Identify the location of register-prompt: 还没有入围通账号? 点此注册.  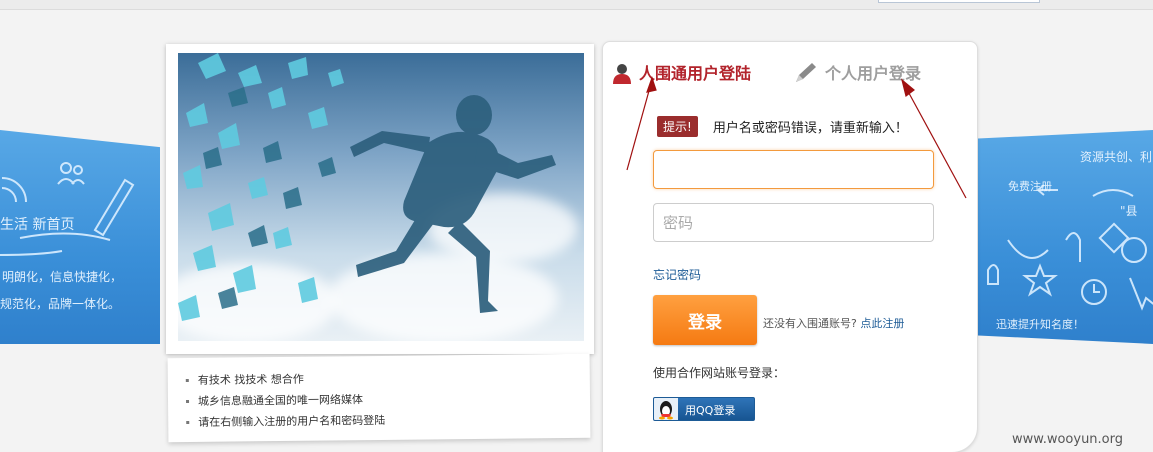
(833, 323).